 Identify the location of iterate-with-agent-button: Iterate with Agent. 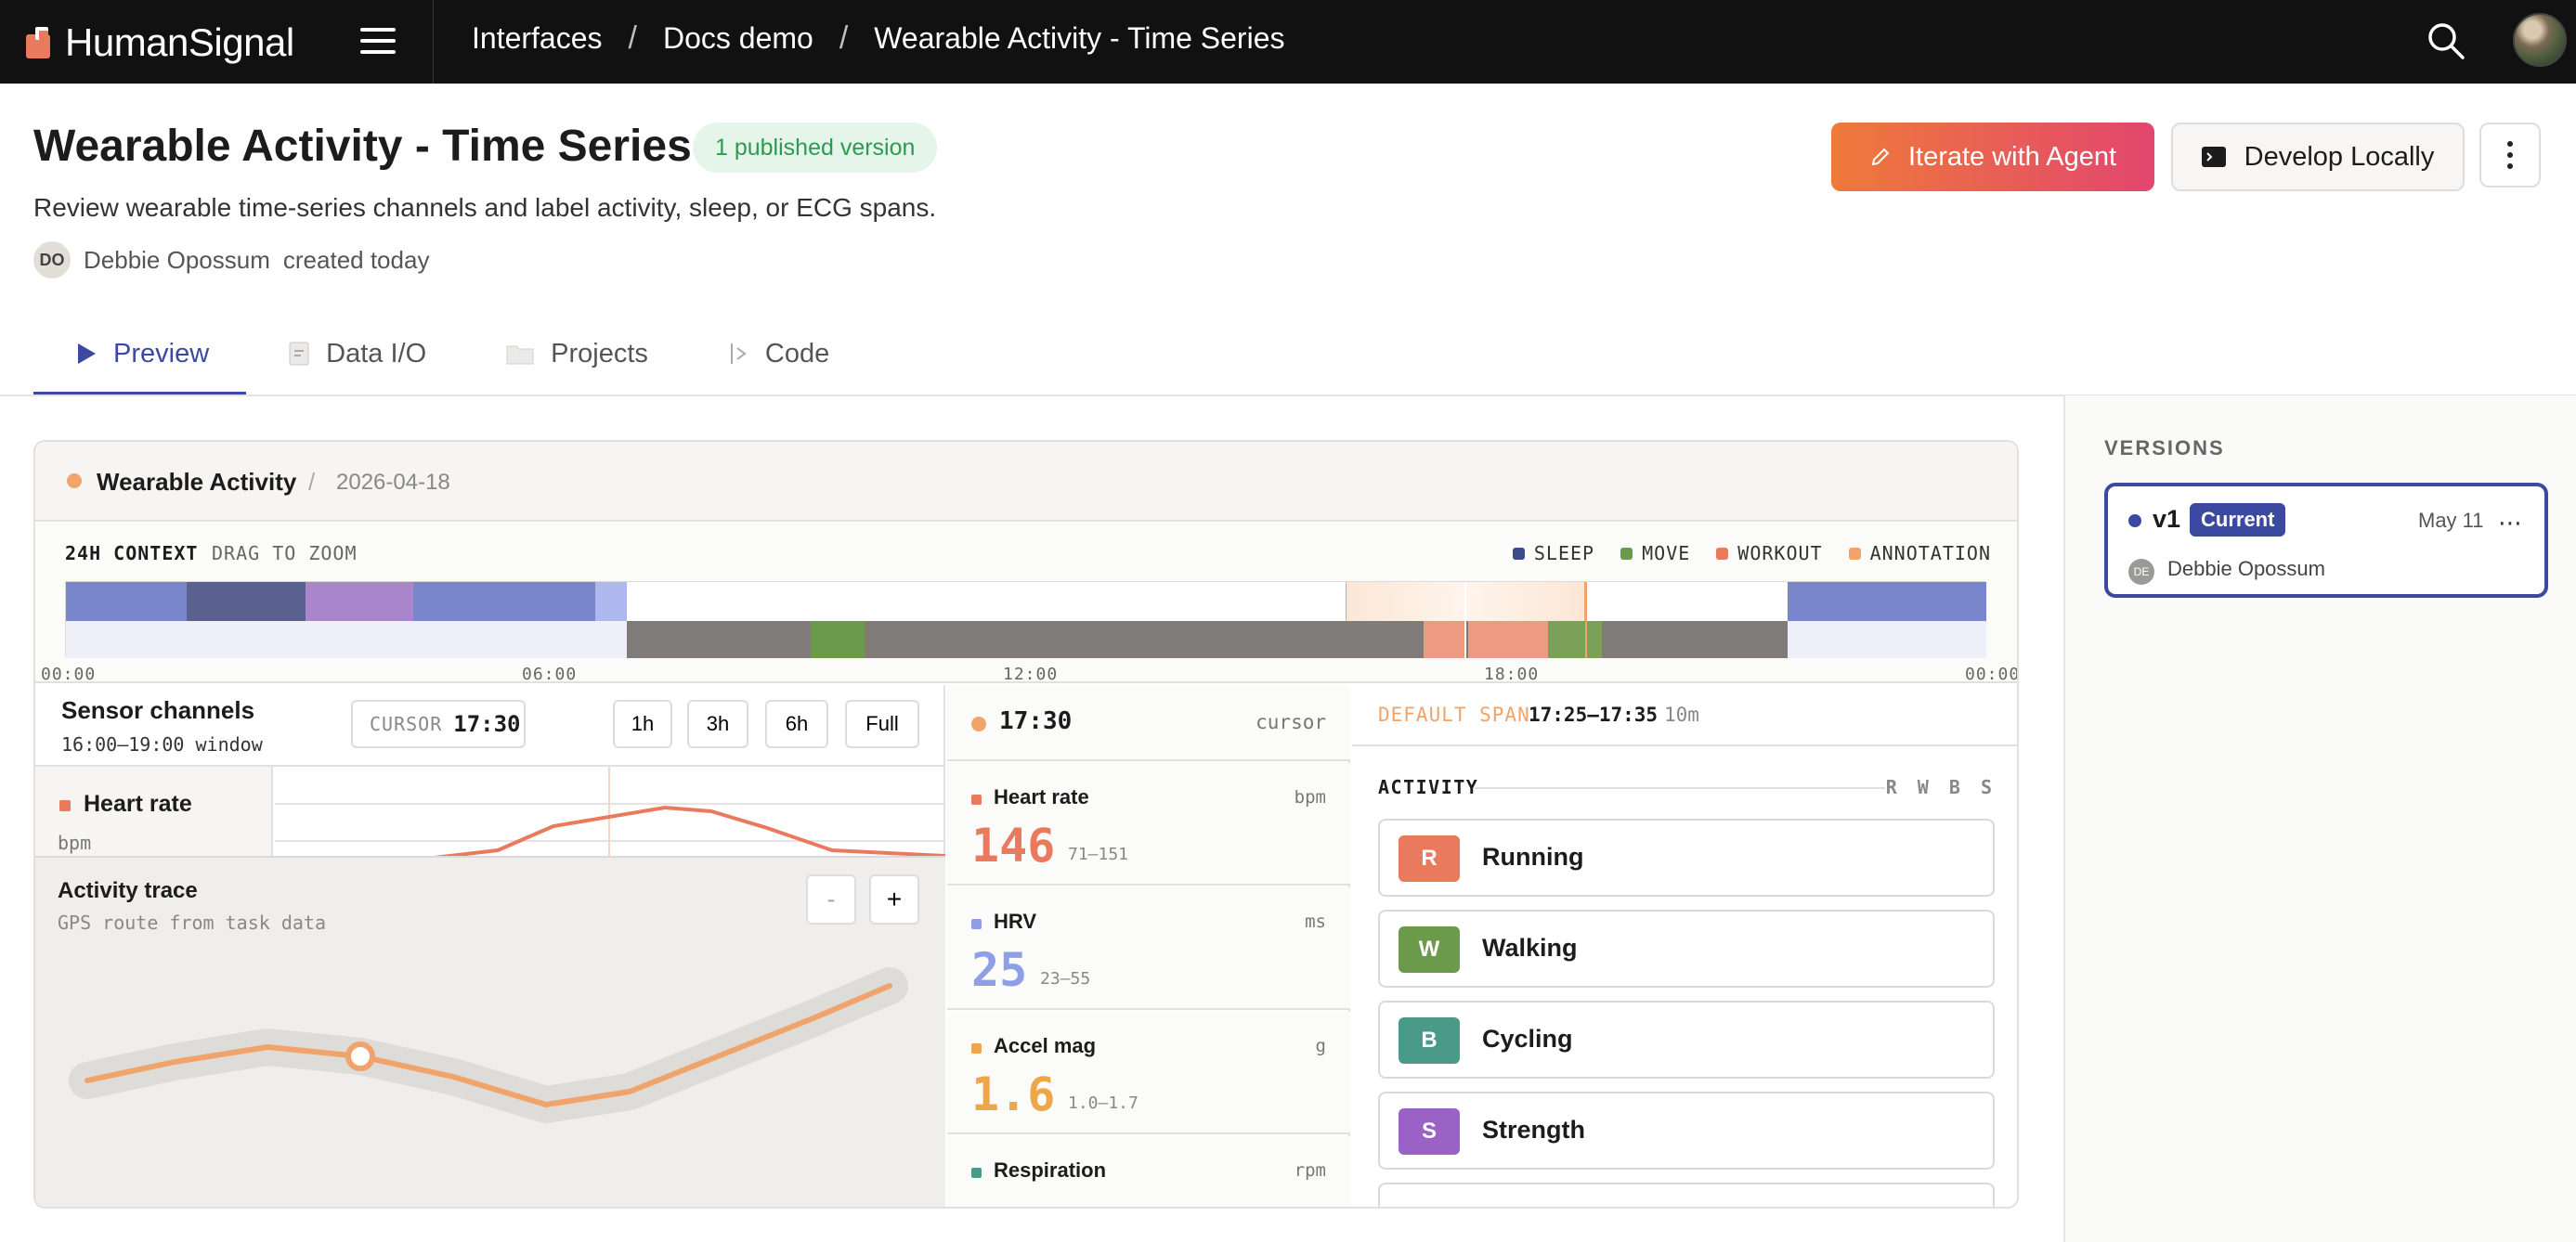
(1993, 157).